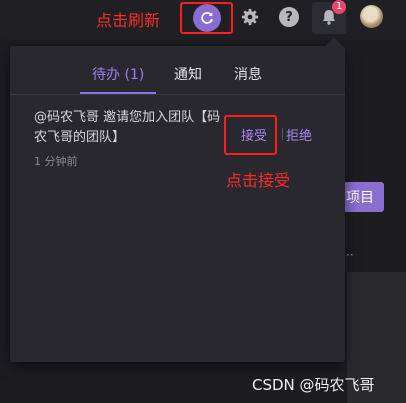  What do you see at coordinates (339, 7) in the screenshot?
I see `notification-badge: 1` at bounding box center [339, 7].